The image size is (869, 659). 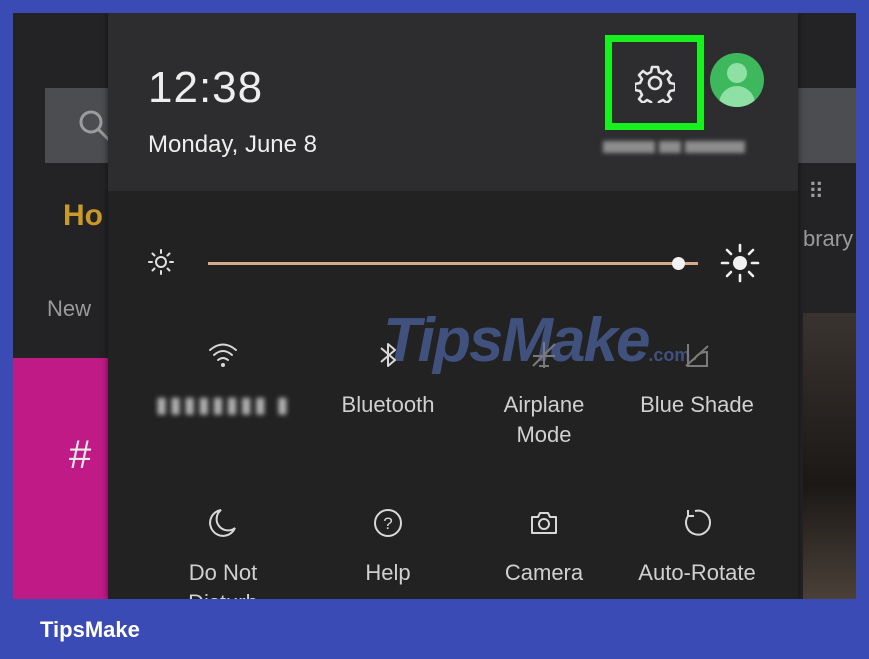 What do you see at coordinates (829, 456) in the screenshot?
I see `background-book-cover` at bounding box center [829, 456].